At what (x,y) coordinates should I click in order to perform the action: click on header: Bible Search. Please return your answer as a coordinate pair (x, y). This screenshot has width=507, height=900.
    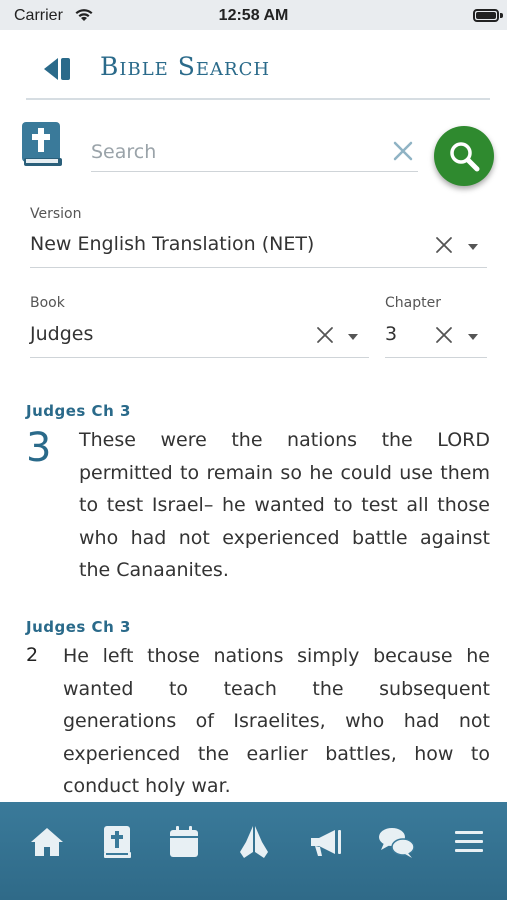
    Looking at the image, I should click on (253, 65).